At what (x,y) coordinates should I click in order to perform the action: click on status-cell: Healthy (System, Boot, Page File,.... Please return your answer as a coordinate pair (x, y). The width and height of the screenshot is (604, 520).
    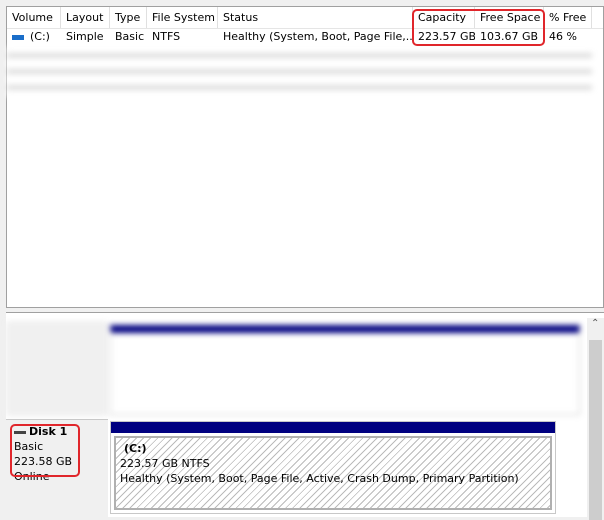
    Looking at the image, I should click on (318, 36).